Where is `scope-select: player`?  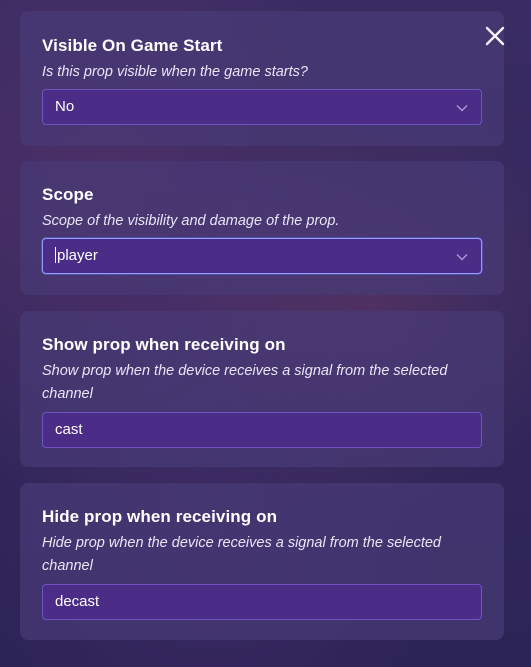
scope-select: player is located at coordinates (262, 256).